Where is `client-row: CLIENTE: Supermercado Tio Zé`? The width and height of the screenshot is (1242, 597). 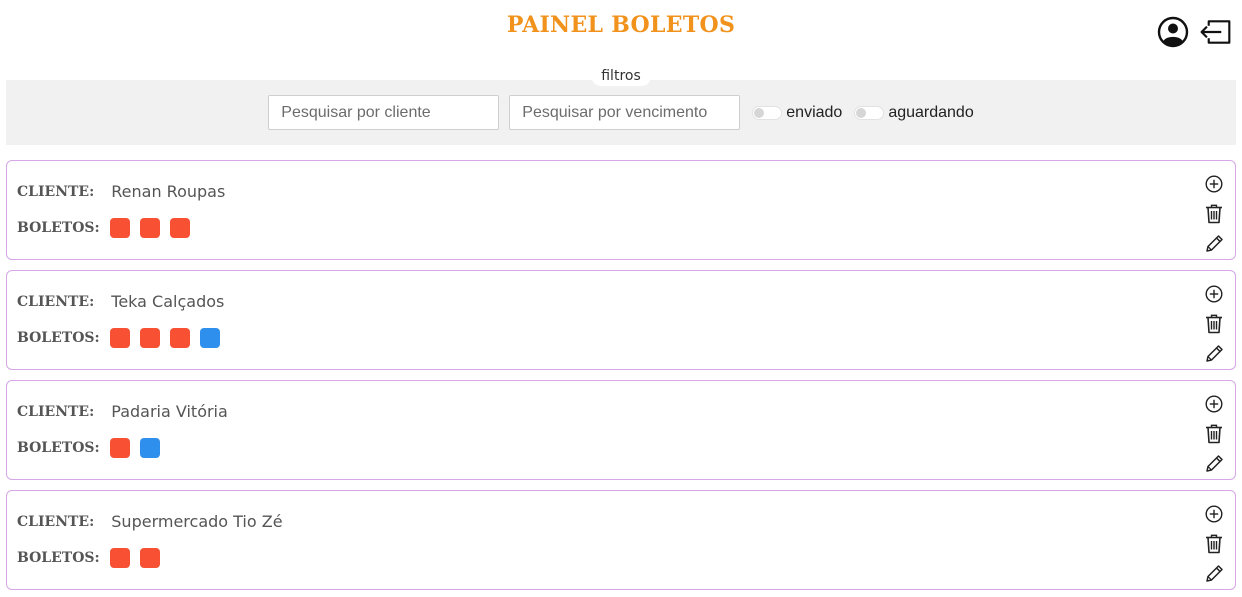 client-row: CLIENTE: Supermercado Tio Zé is located at coordinates (150, 521).